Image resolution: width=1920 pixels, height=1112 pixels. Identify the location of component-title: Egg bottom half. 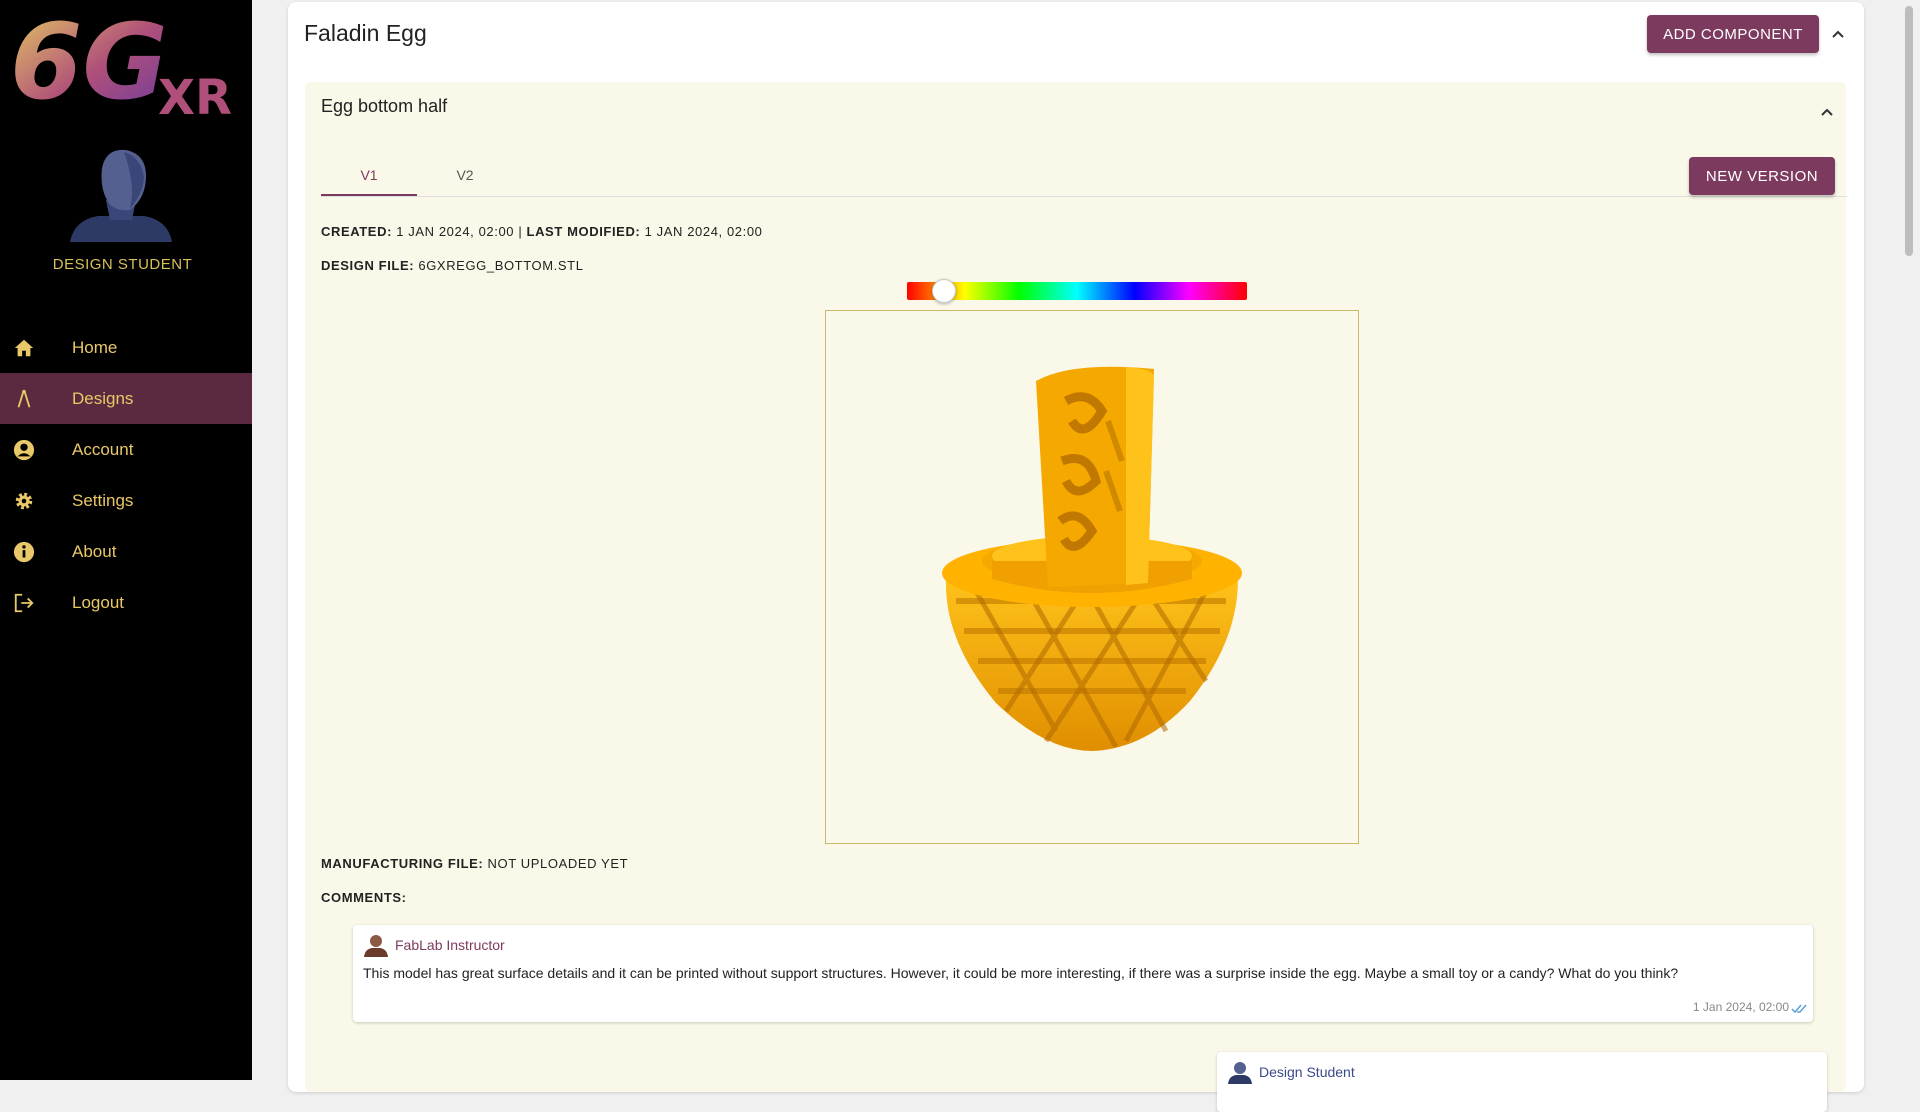
(384, 106).